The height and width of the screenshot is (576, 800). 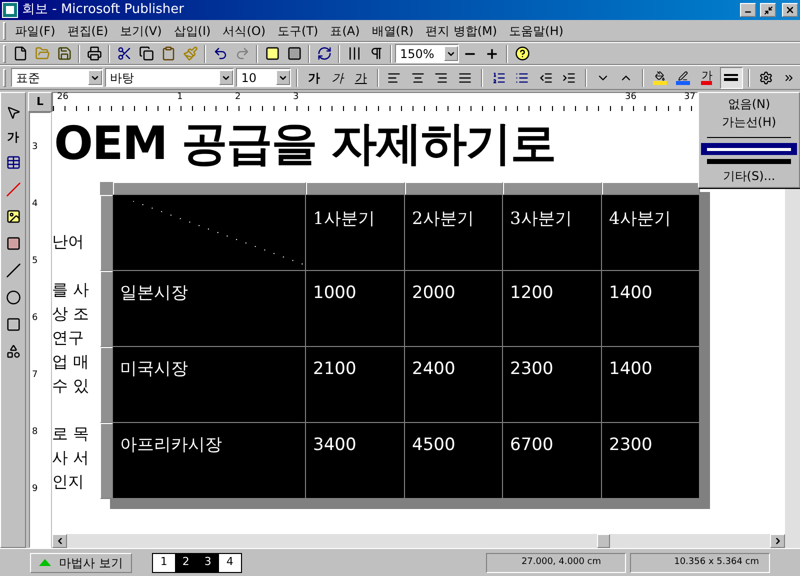 What do you see at coordinates (35, 31) in the screenshot?
I see `menu-item: 파일(F)` at bounding box center [35, 31].